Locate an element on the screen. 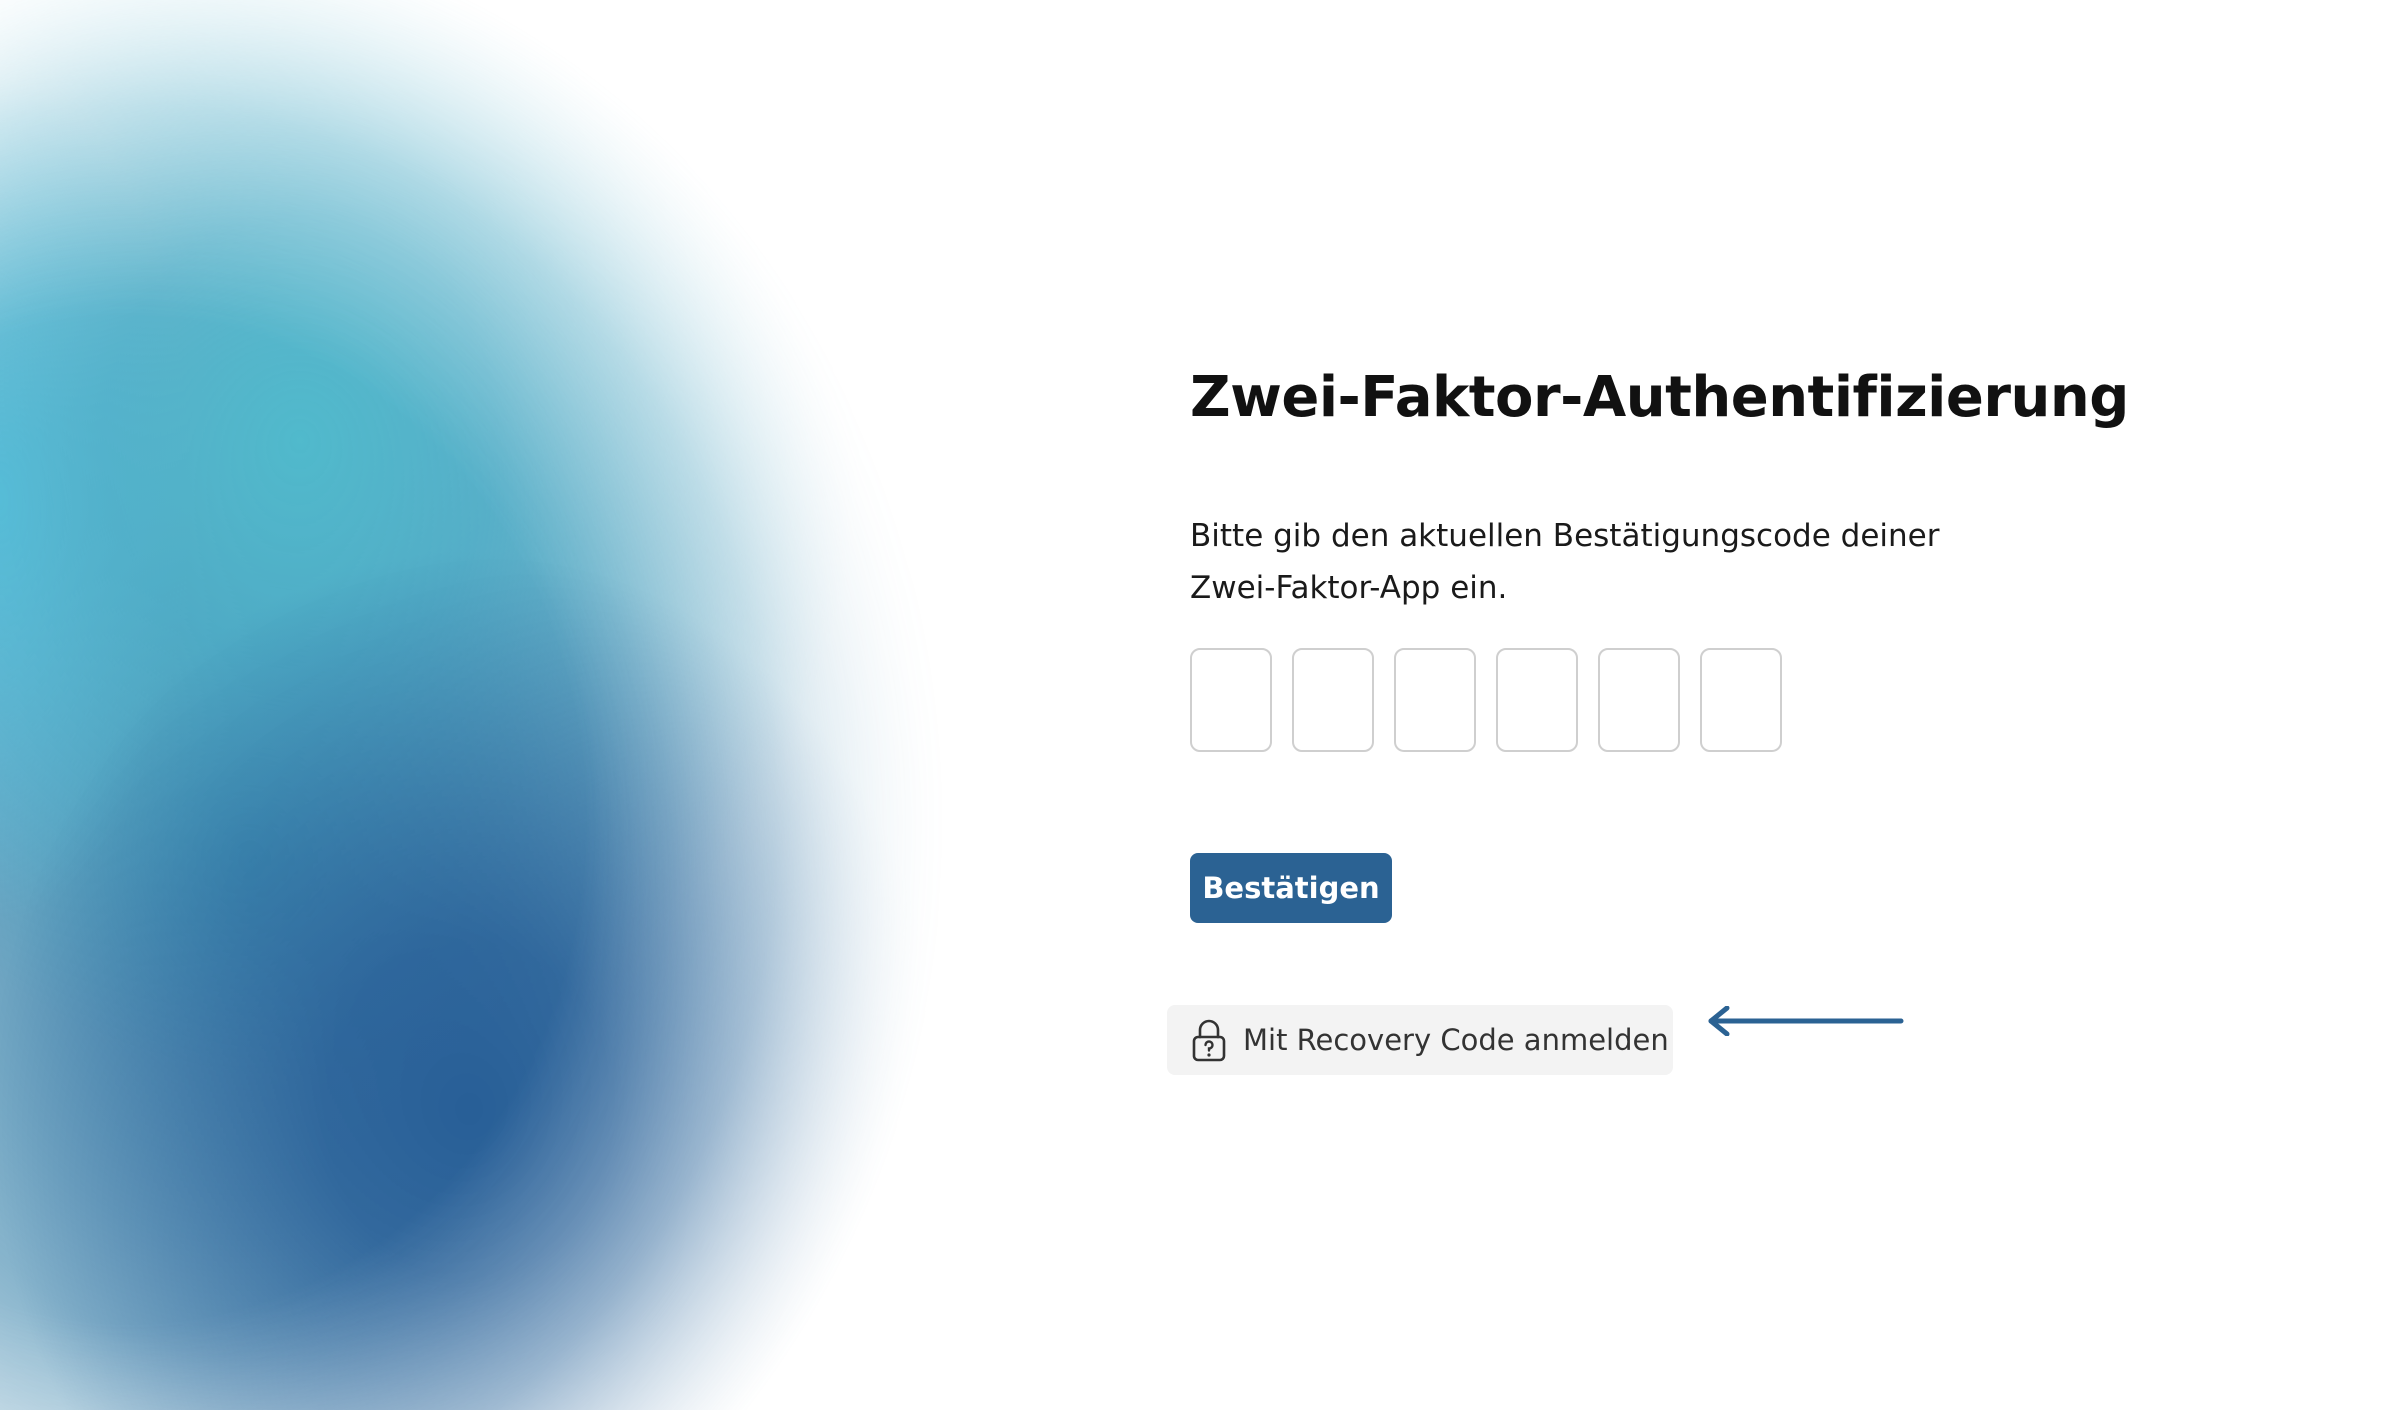 The image size is (2392, 1410). lock-question-icon is located at coordinates (1209, 1040).